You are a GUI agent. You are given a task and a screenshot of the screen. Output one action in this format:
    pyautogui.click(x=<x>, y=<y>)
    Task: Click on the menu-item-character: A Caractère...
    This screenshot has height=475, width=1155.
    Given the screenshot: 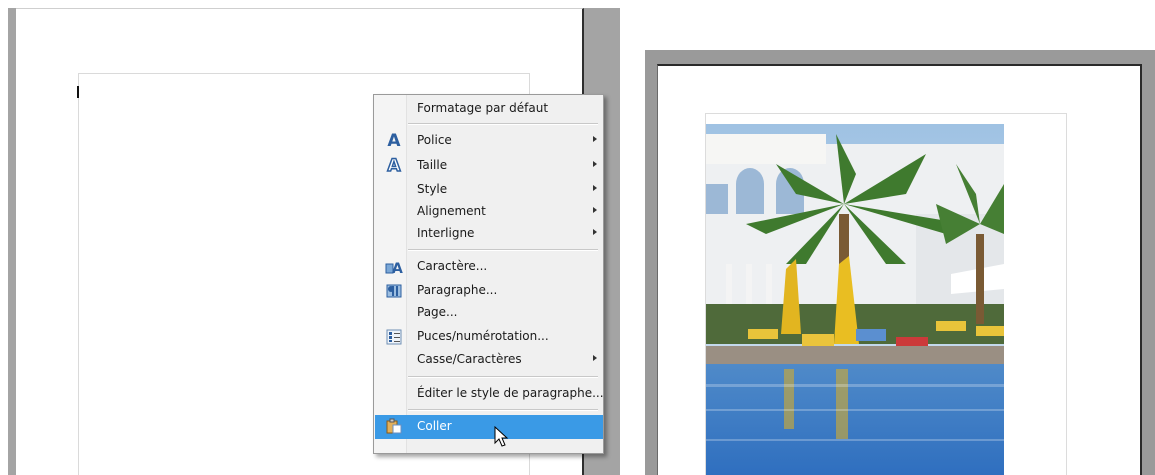 What is the action you would take?
    pyautogui.click(x=489, y=267)
    